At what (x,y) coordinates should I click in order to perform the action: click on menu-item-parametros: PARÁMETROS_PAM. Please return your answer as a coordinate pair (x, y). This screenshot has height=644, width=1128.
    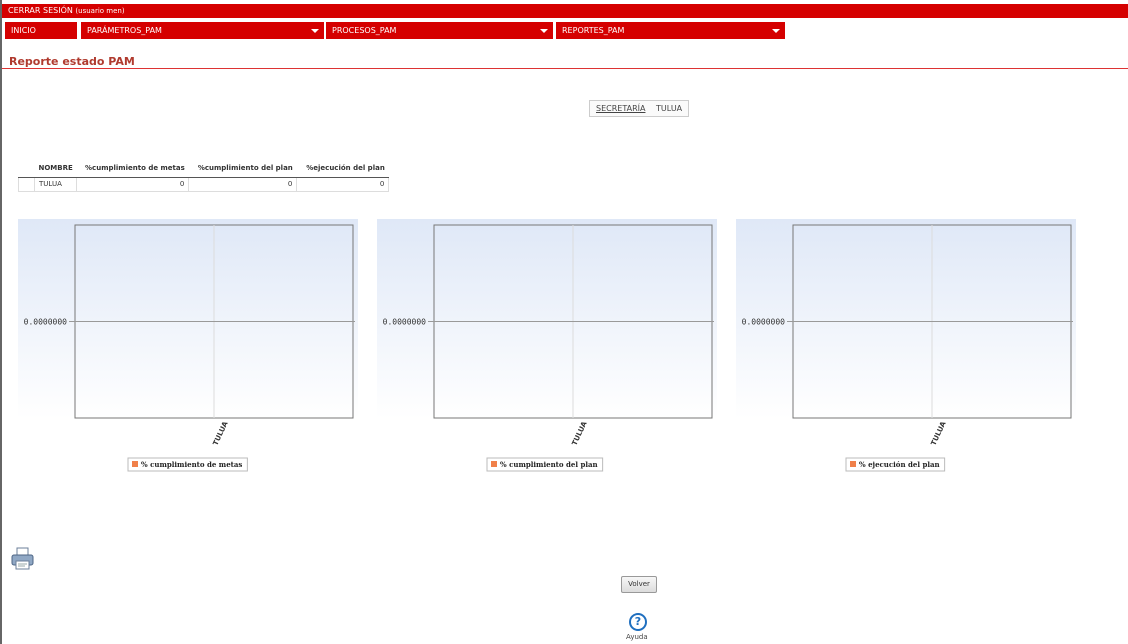
    Looking at the image, I should click on (202, 30).